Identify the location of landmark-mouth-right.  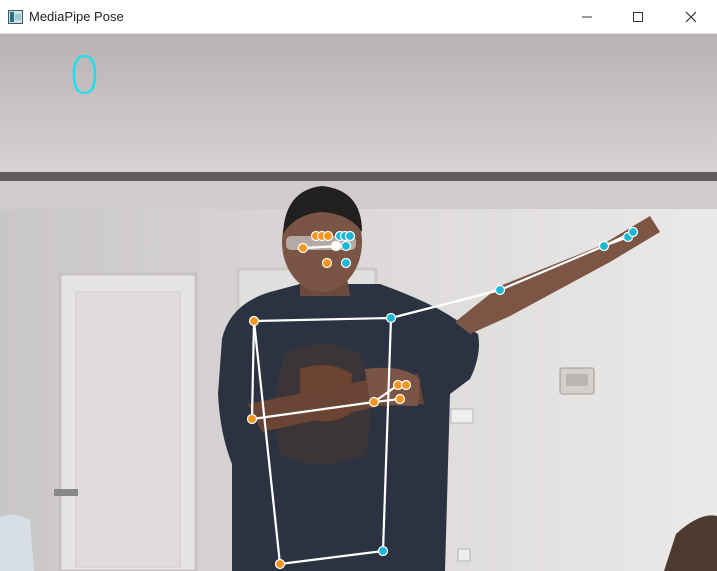
(346, 263).